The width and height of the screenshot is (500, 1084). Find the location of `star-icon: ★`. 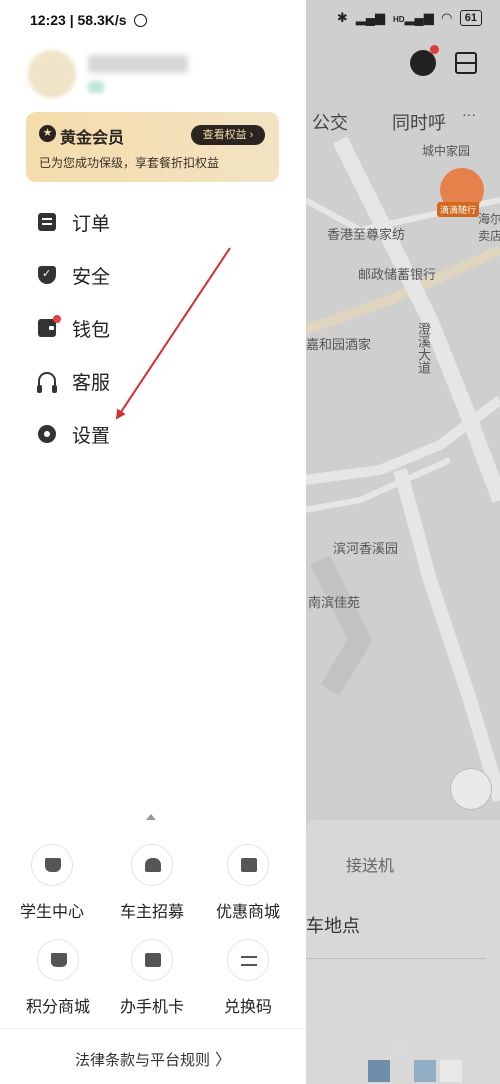

star-icon: ★ is located at coordinates (47, 133).